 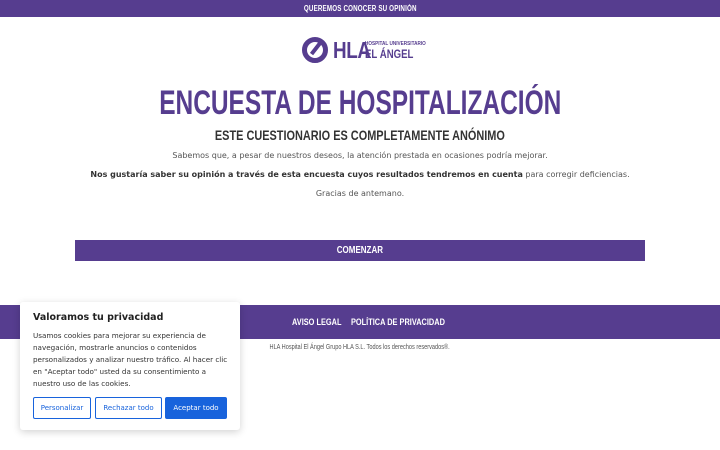 I want to click on start-button-label: COMENZAR, so click(x=360, y=250).